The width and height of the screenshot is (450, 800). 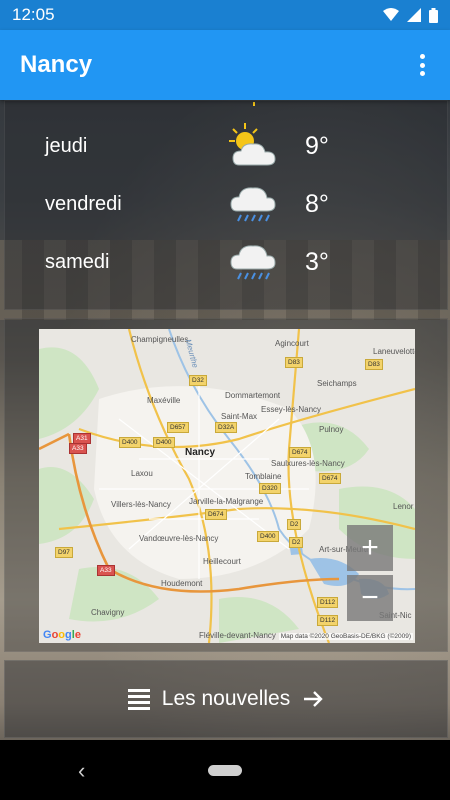 What do you see at coordinates (292, 343) in the screenshot?
I see `map-label: Agincourt` at bounding box center [292, 343].